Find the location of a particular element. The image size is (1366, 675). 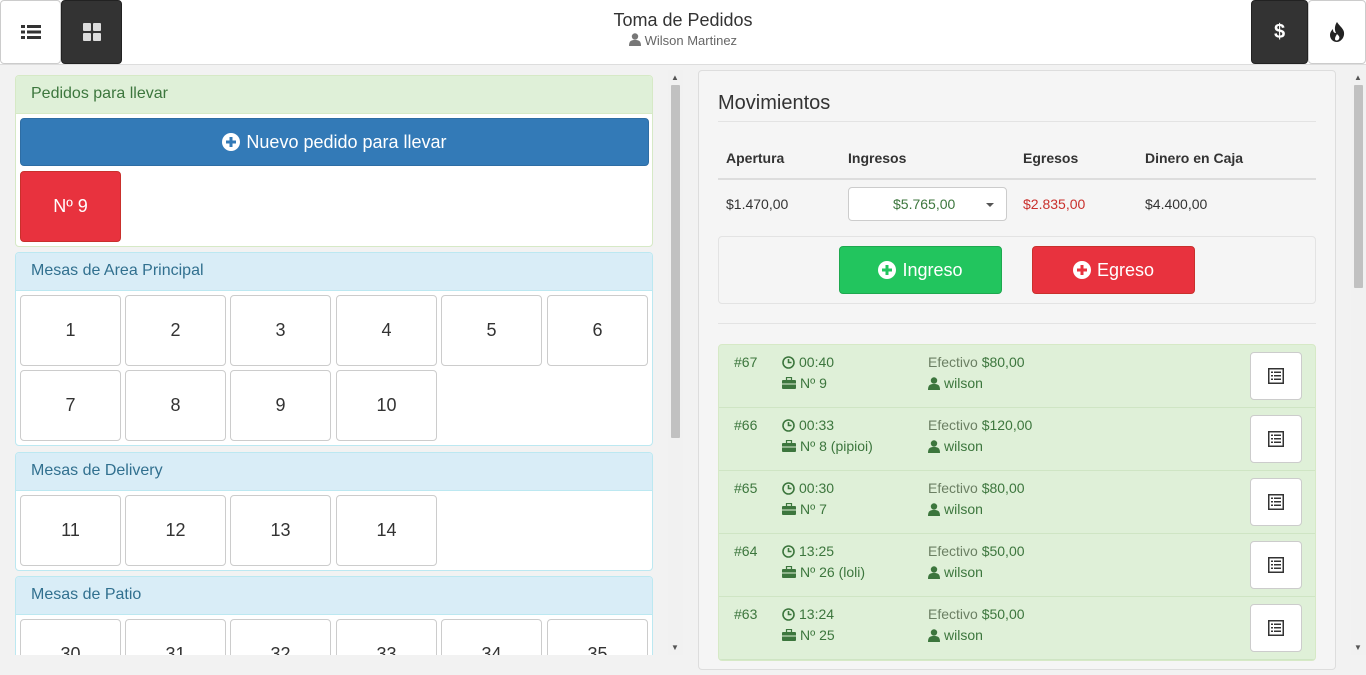

table-tile: 3 is located at coordinates (280, 330).